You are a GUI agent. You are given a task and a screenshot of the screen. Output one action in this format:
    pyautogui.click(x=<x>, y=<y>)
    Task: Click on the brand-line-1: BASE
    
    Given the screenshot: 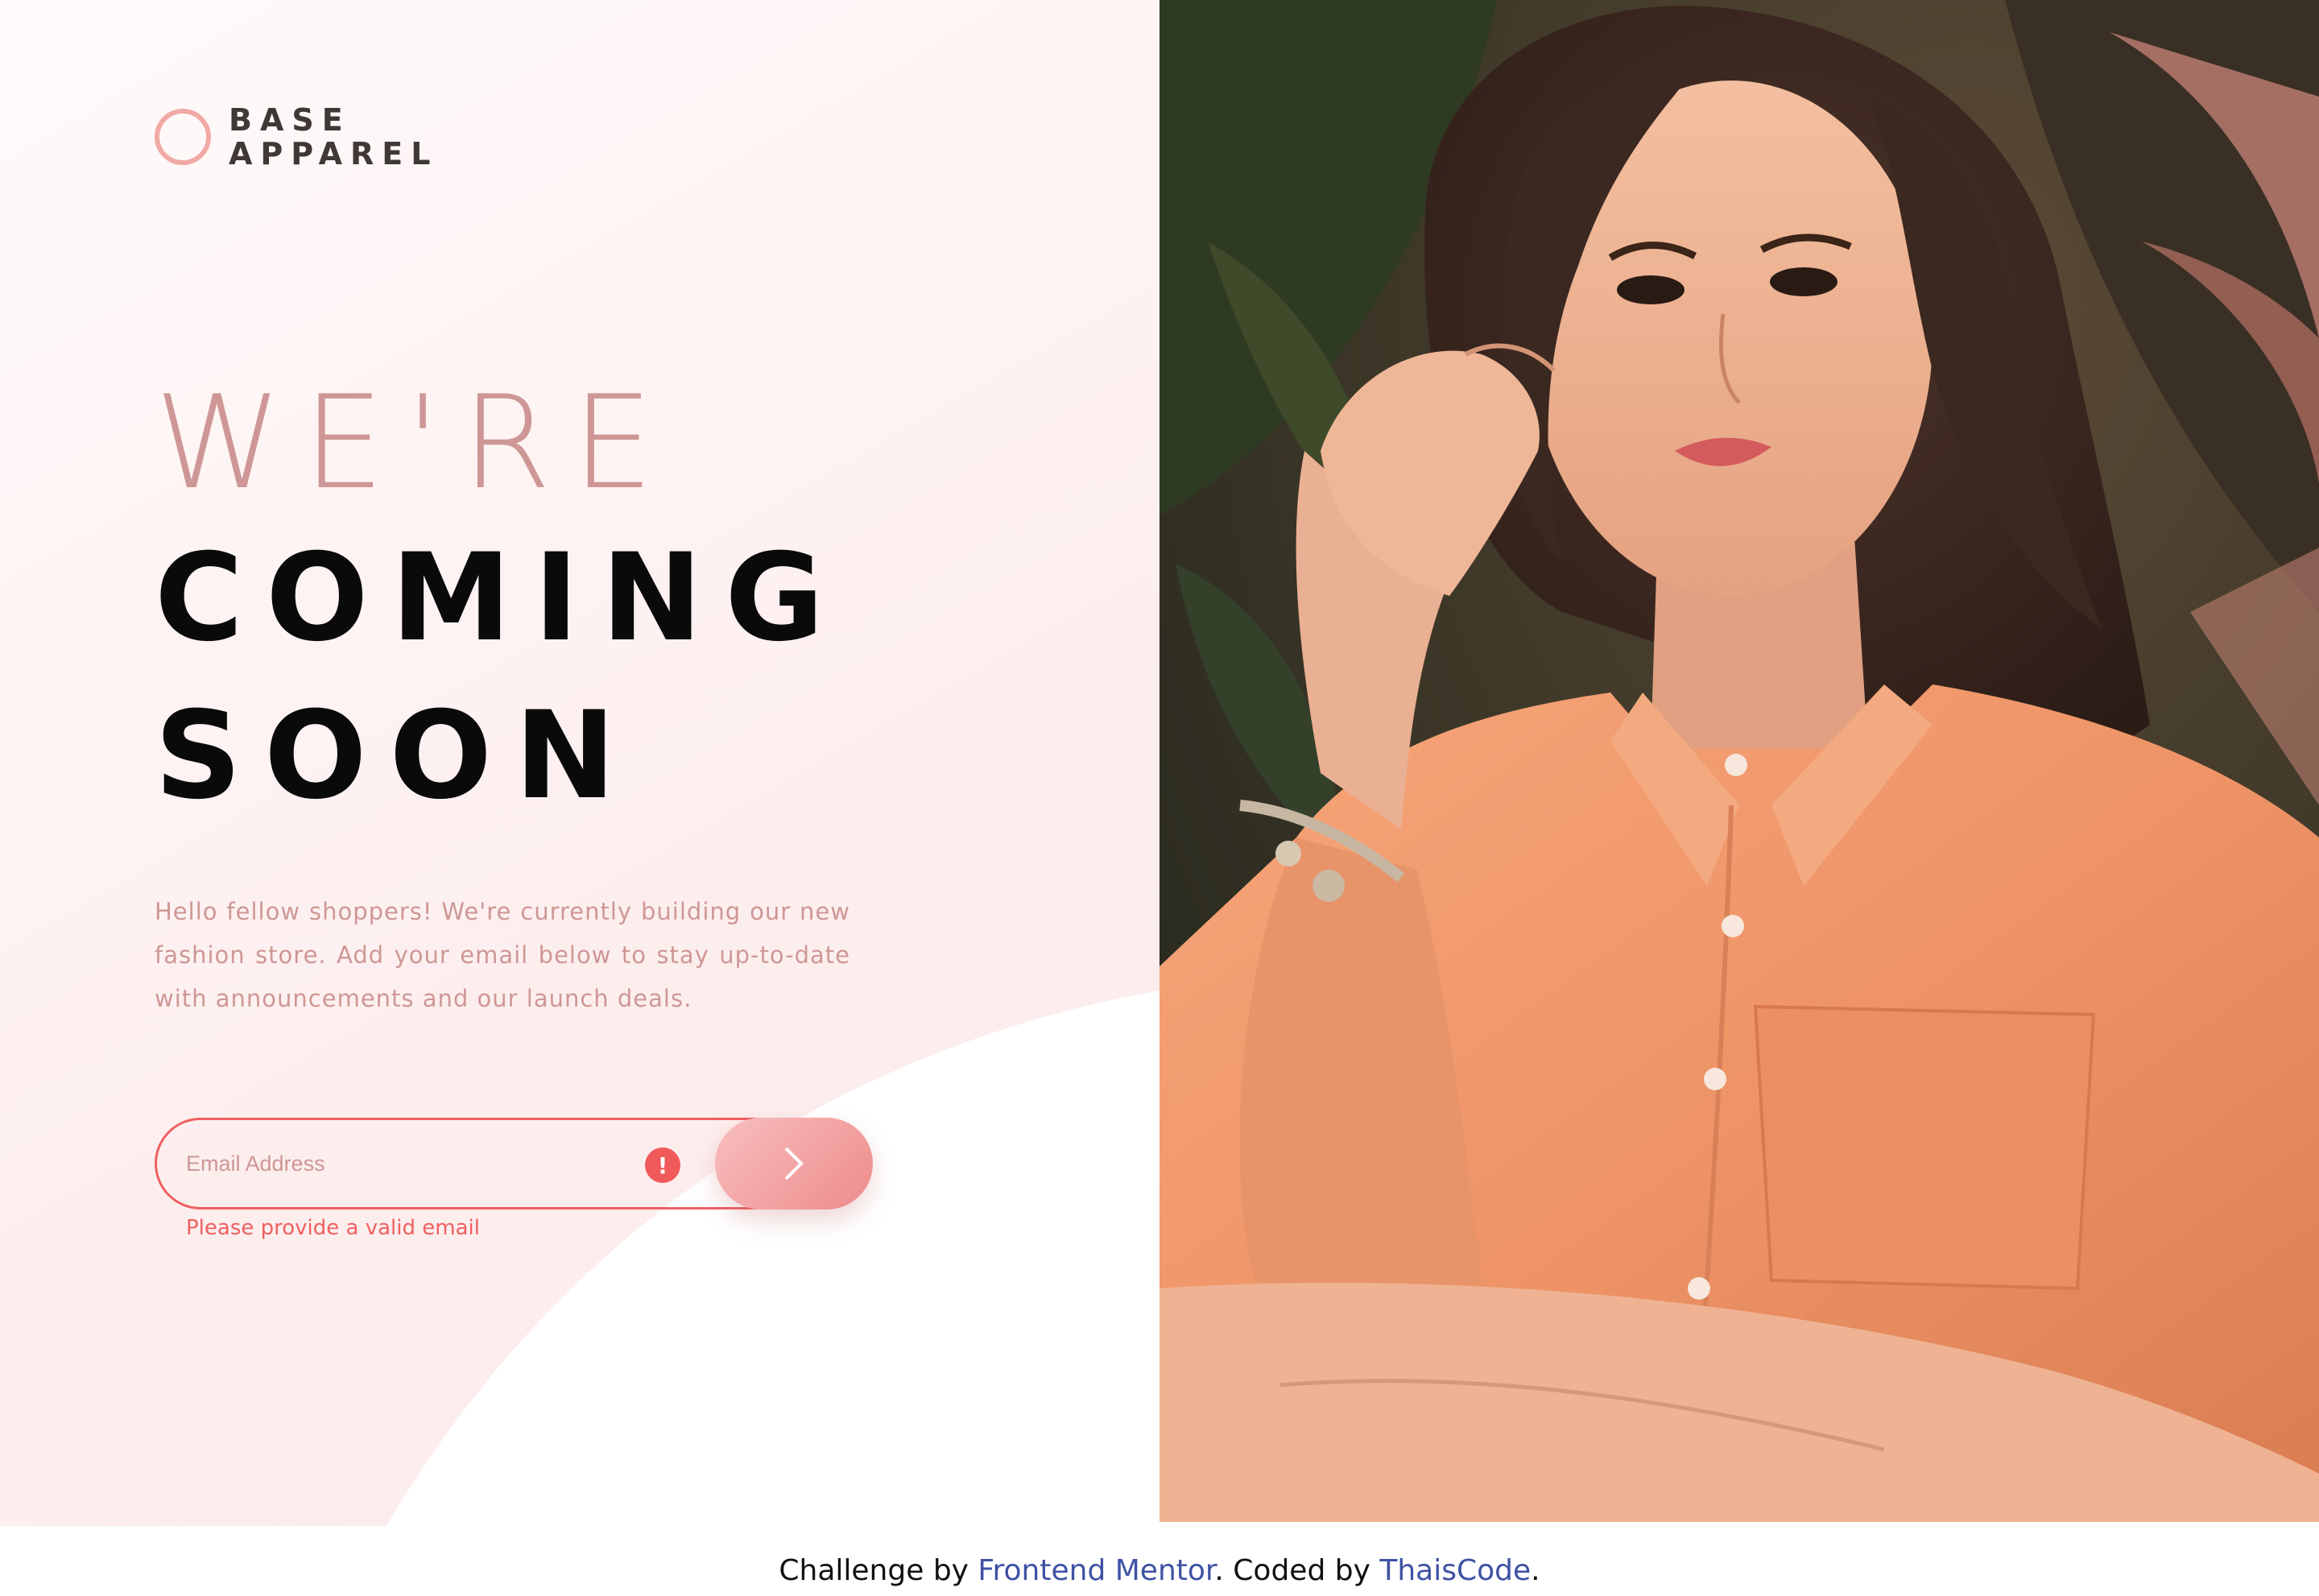 What is the action you would take?
    pyautogui.click(x=290, y=120)
    